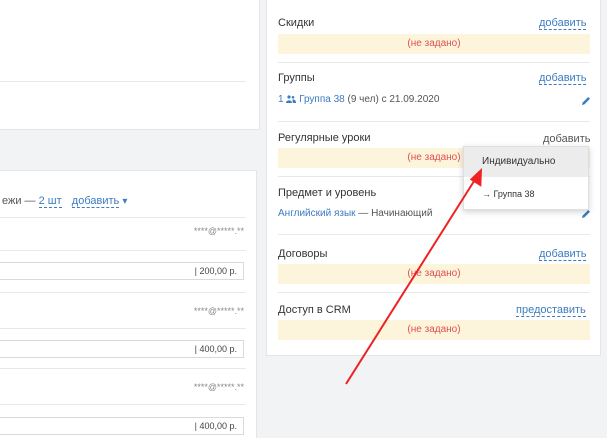  Describe the element at coordinates (281, 99) in the screenshot. I see `group-count: 1` at that location.